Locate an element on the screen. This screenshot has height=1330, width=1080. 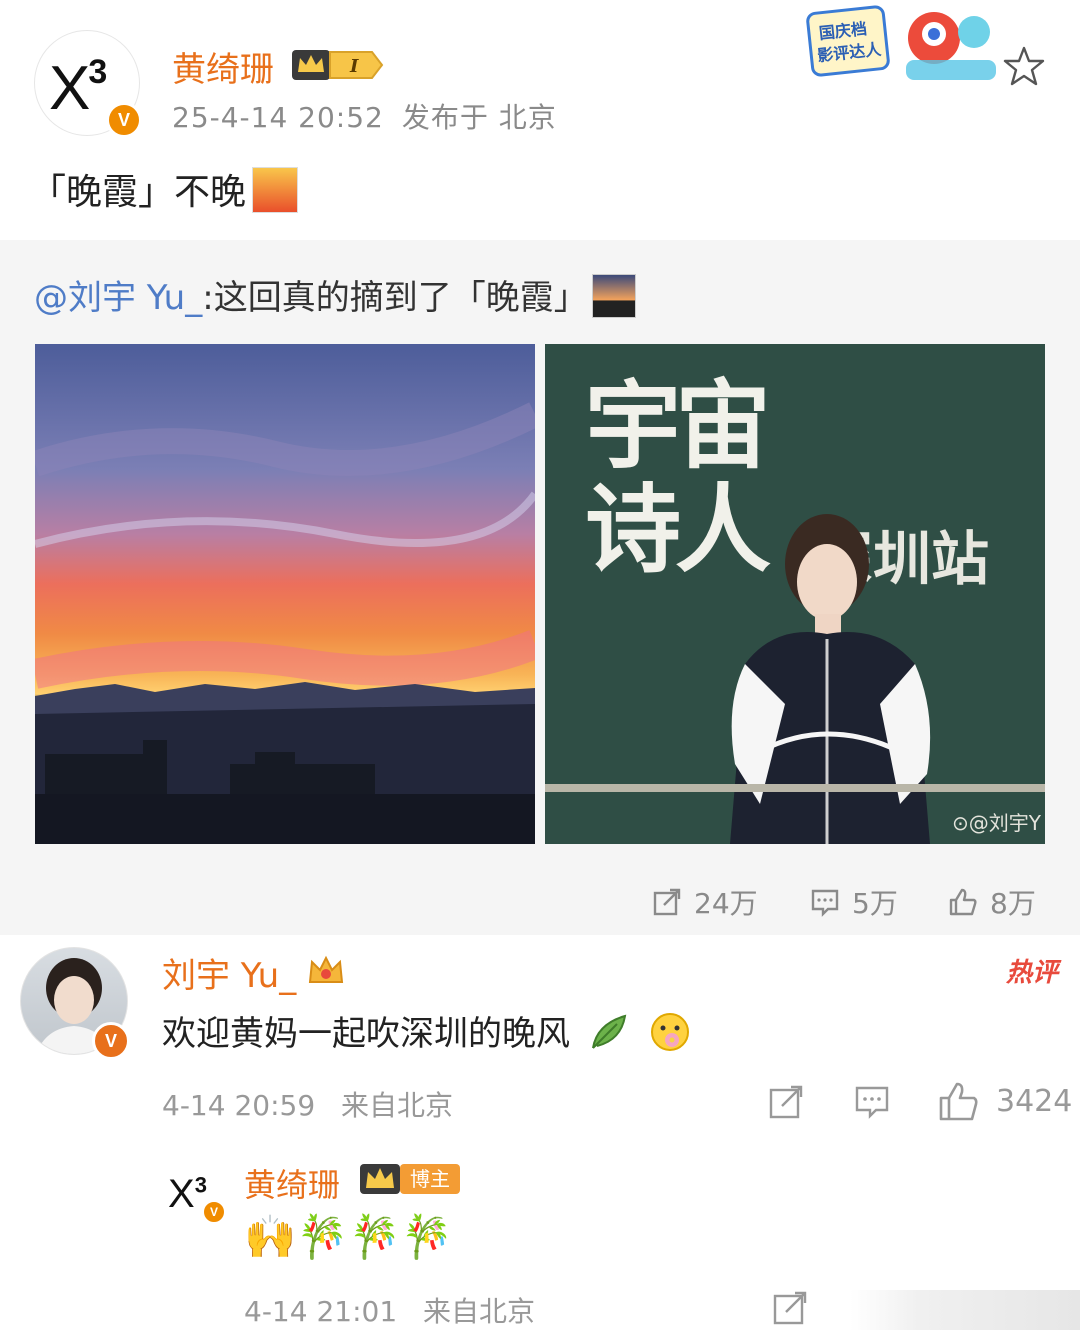
comment-location: 来自北京 is located at coordinates (396, 1105).